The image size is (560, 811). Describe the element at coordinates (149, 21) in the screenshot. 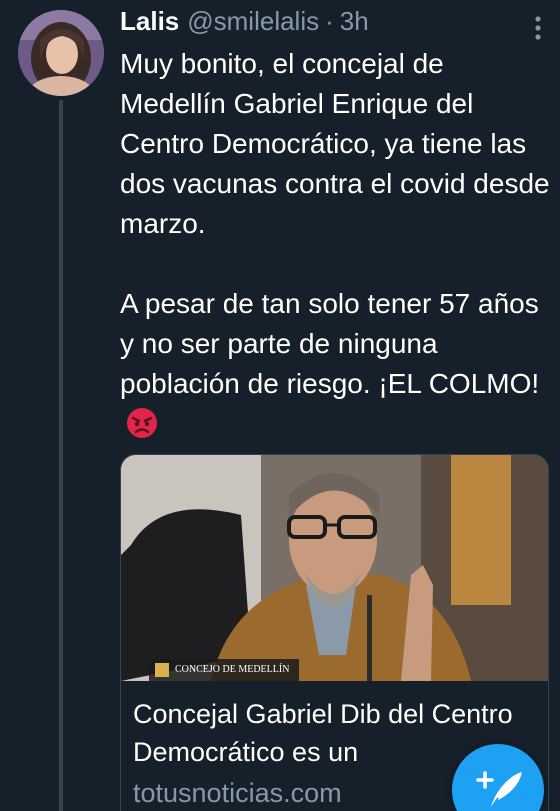

I see `display-name: Lalis` at that location.